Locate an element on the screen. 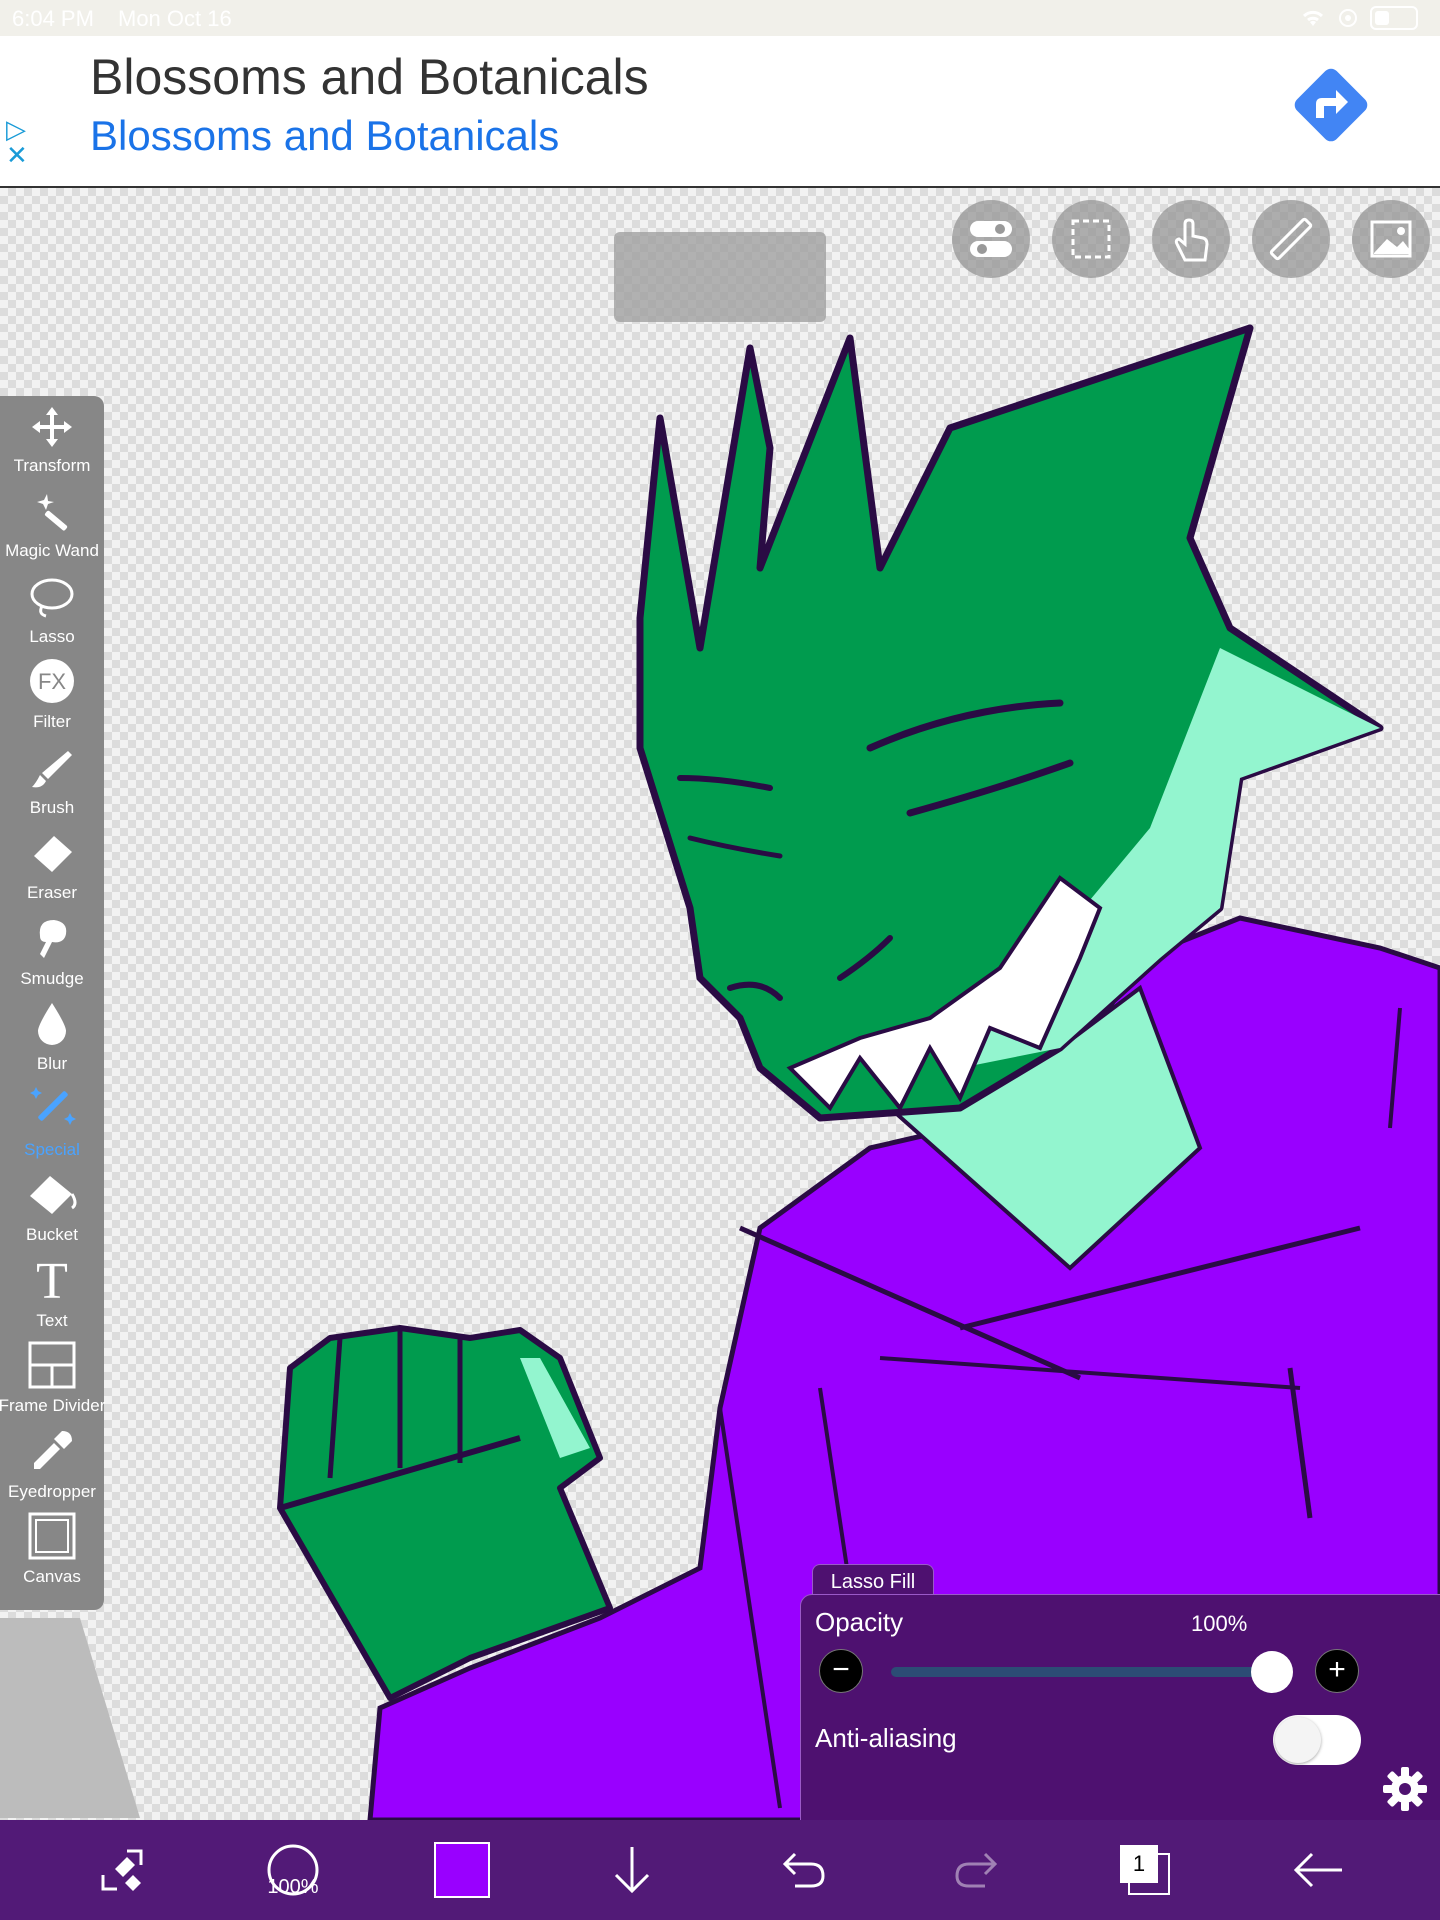 The height and width of the screenshot is (1920, 1440). selection-icon is located at coordinates (1091, 239).